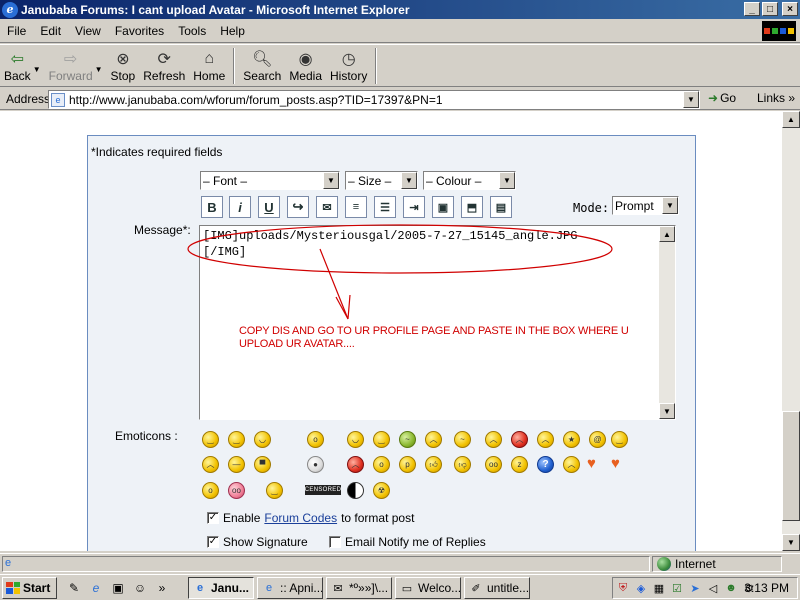  Describe the element at coordinates (37, 69) in the screenshot. I see `back-dropdown-icon: ▼` at that location.